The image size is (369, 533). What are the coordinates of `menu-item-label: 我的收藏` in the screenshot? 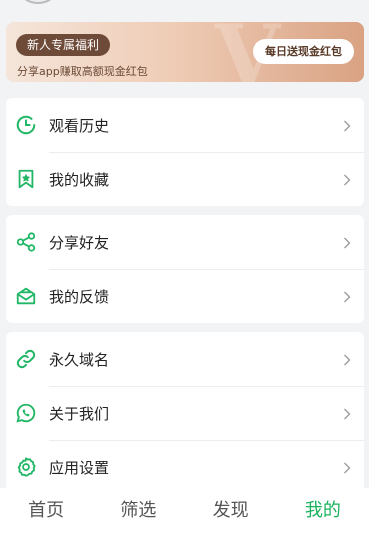 It's located at (79, 179).